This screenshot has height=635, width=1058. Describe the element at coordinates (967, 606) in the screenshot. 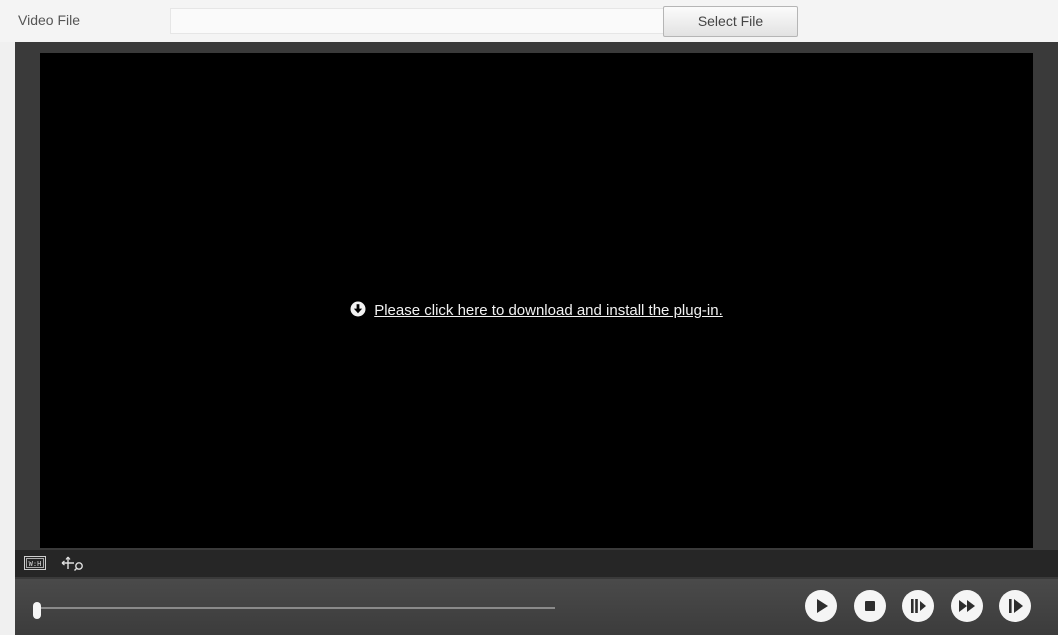

I see `fast-forward-icon` at that location.